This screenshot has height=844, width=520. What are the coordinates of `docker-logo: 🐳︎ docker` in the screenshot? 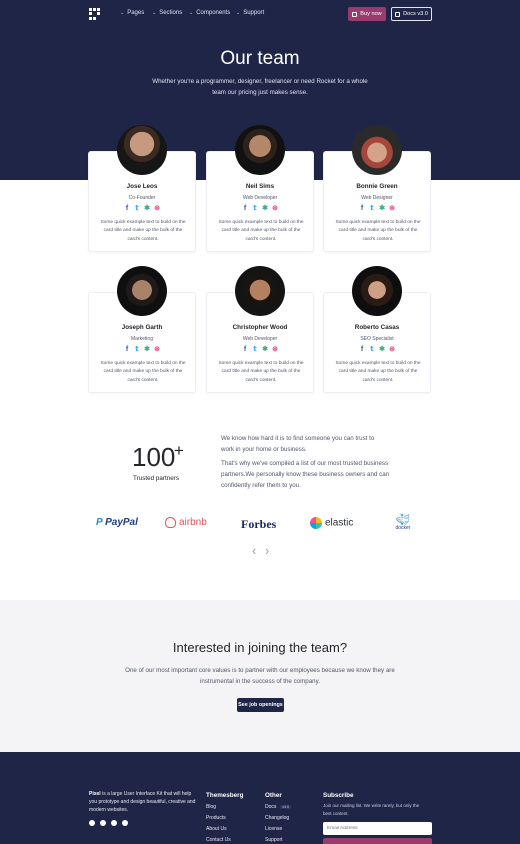 It's located at (403, 523).